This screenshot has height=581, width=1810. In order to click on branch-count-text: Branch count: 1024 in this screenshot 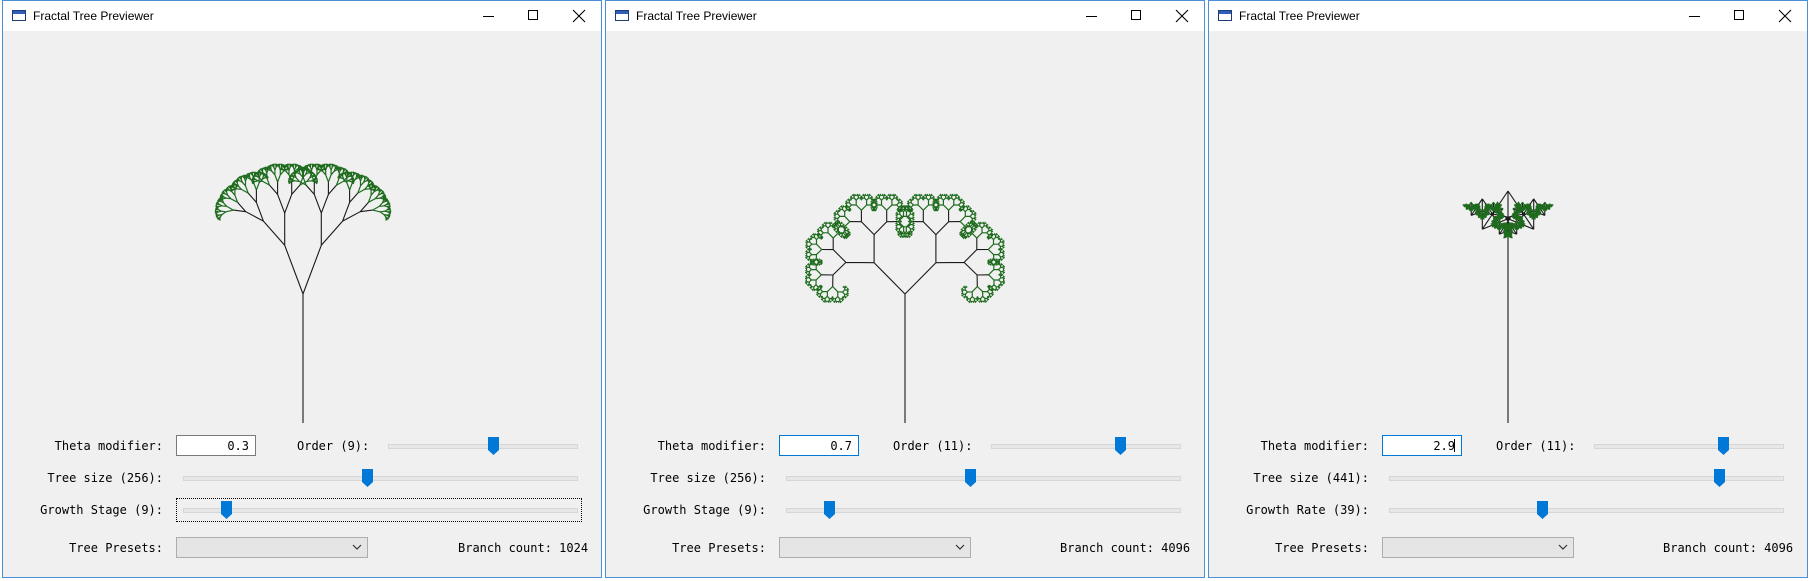, I will do `click(523, 548)`.